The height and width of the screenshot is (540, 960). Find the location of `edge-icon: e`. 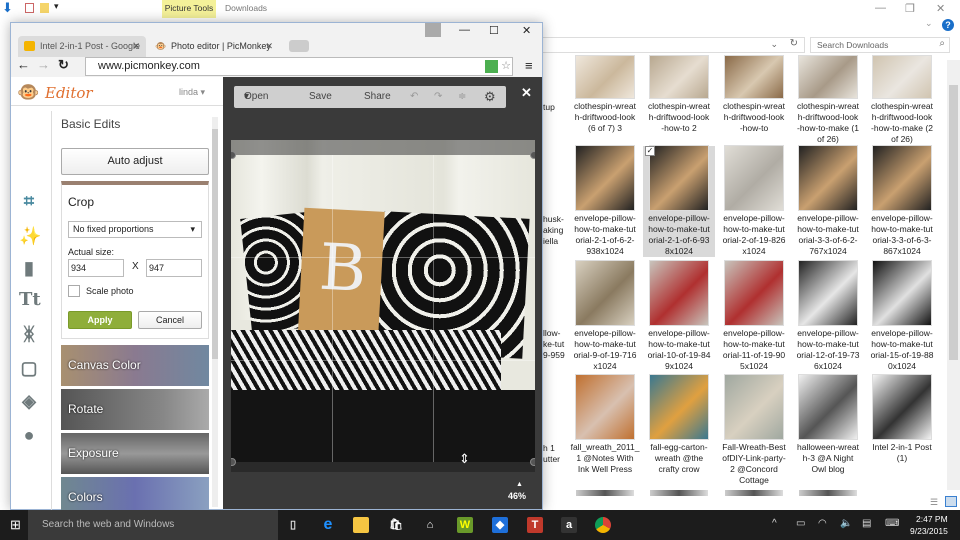

edge-icon: e is located at coordinates (328, 525).